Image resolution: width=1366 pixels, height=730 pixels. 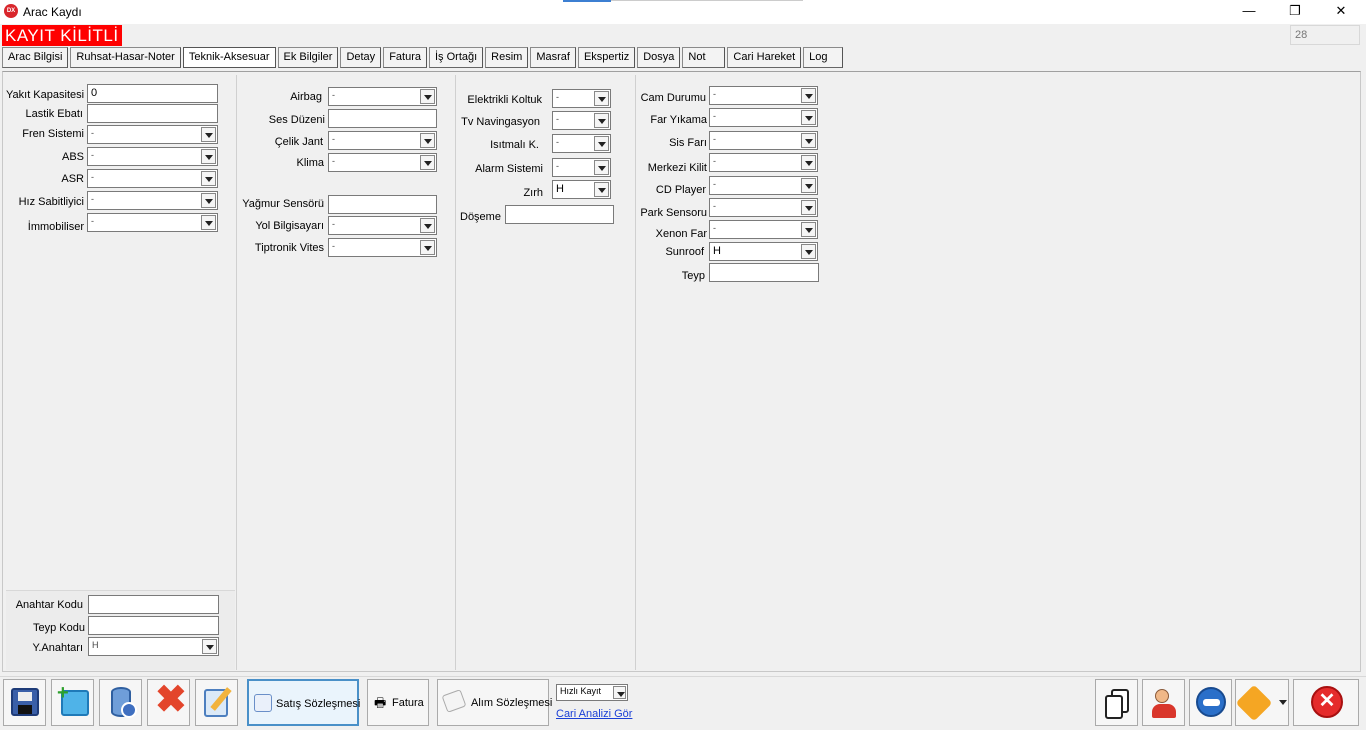 I want to click on koltuk-dropdown-icon, so click(x=601, y=98).